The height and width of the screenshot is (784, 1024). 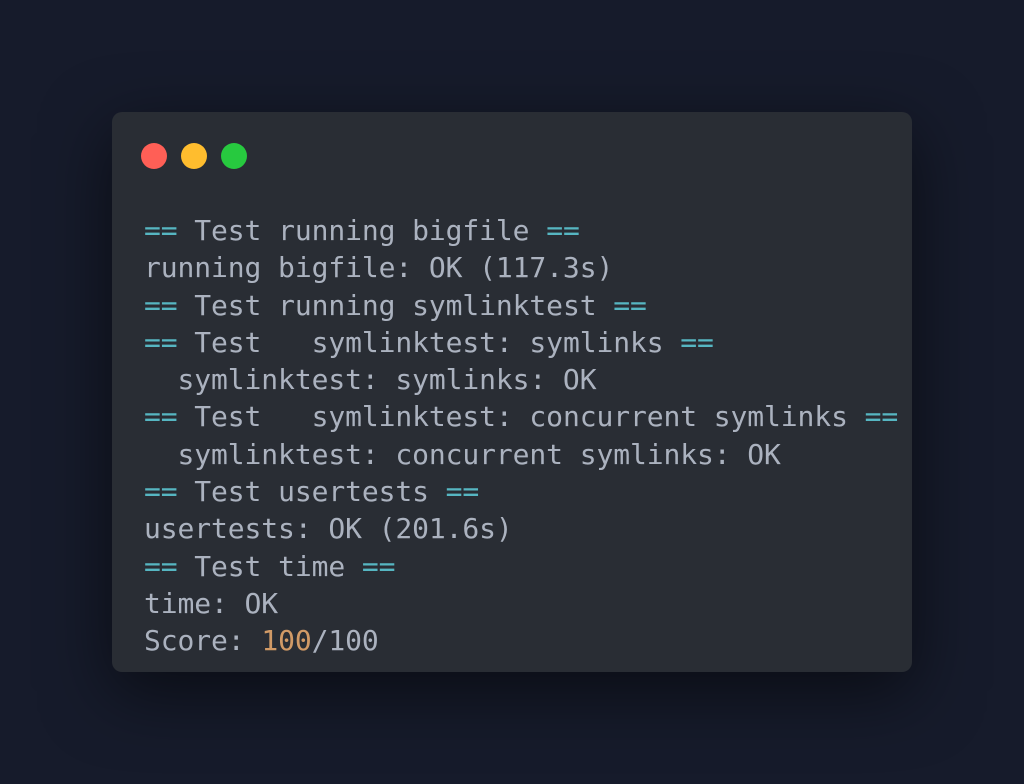 What do you see at coordinates (462, 454) in the screenshot?
I see `line-text: symlinktest: concurrent symlinks: OK` at bounding box center [462, 454].